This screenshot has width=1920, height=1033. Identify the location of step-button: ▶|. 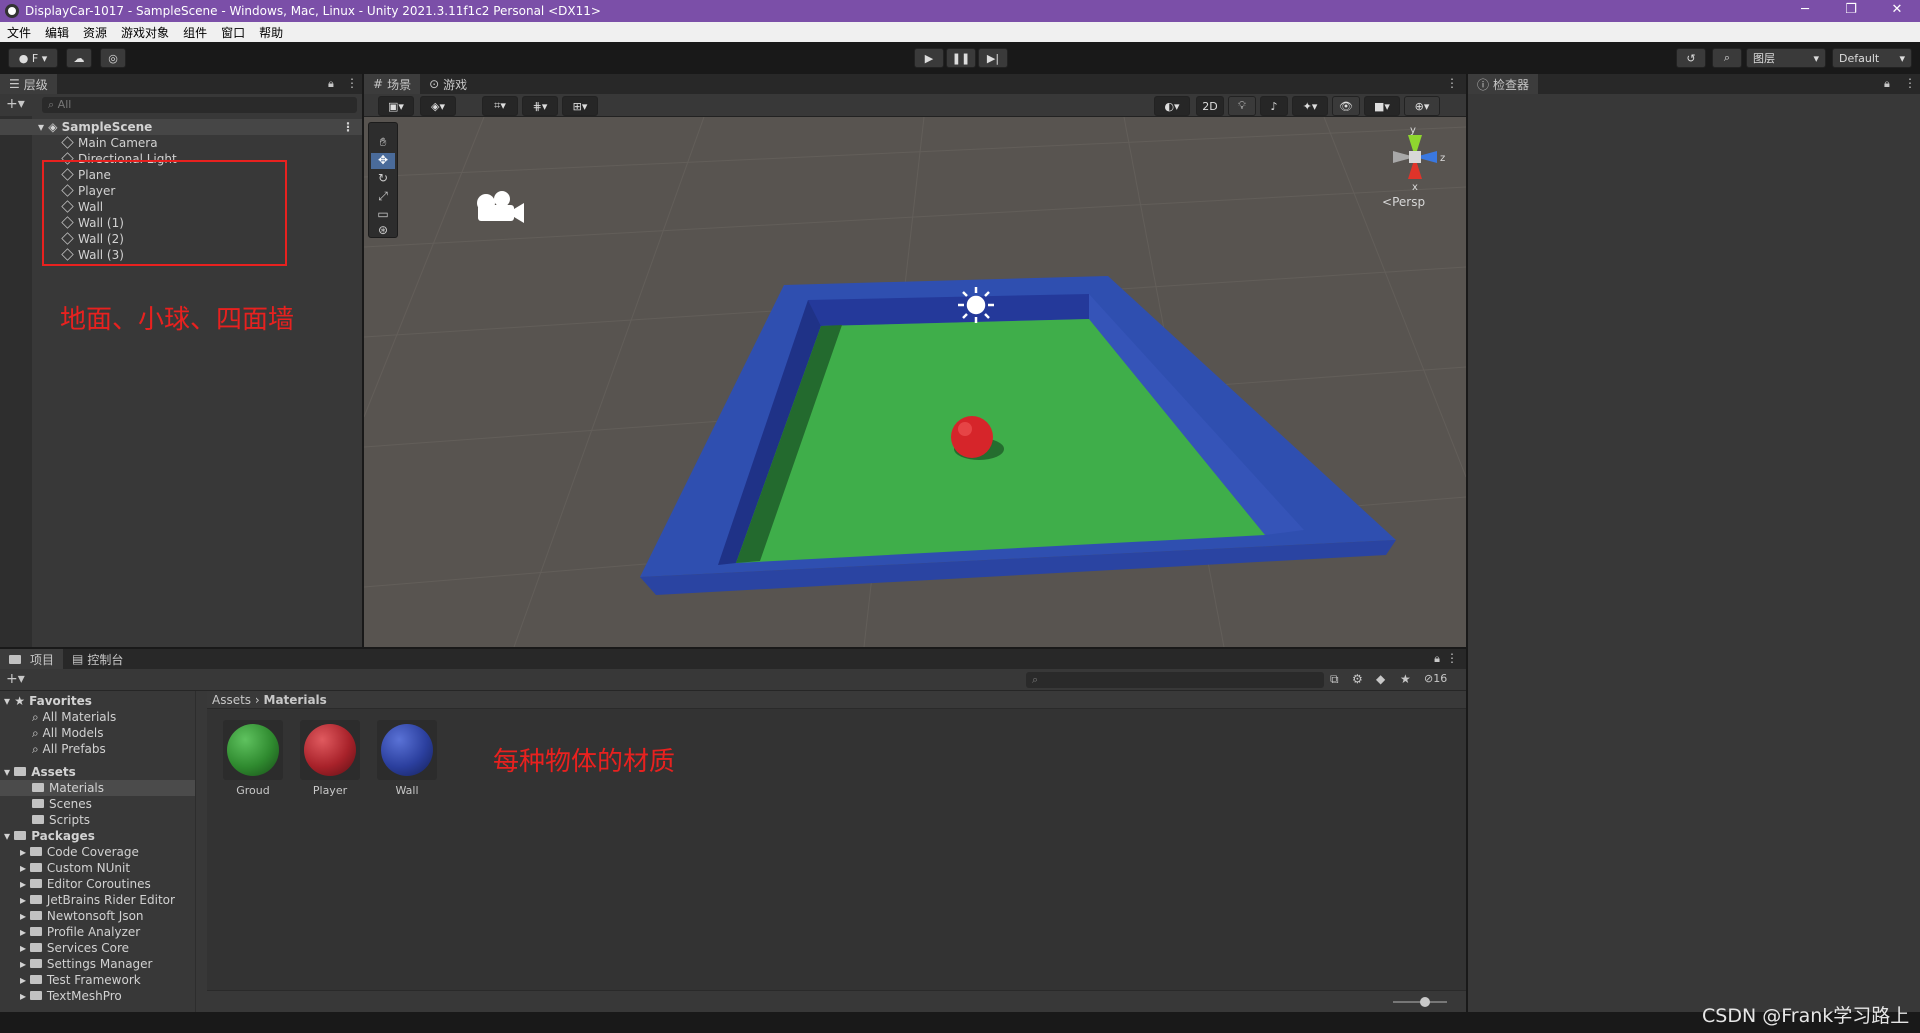
(993, 58).